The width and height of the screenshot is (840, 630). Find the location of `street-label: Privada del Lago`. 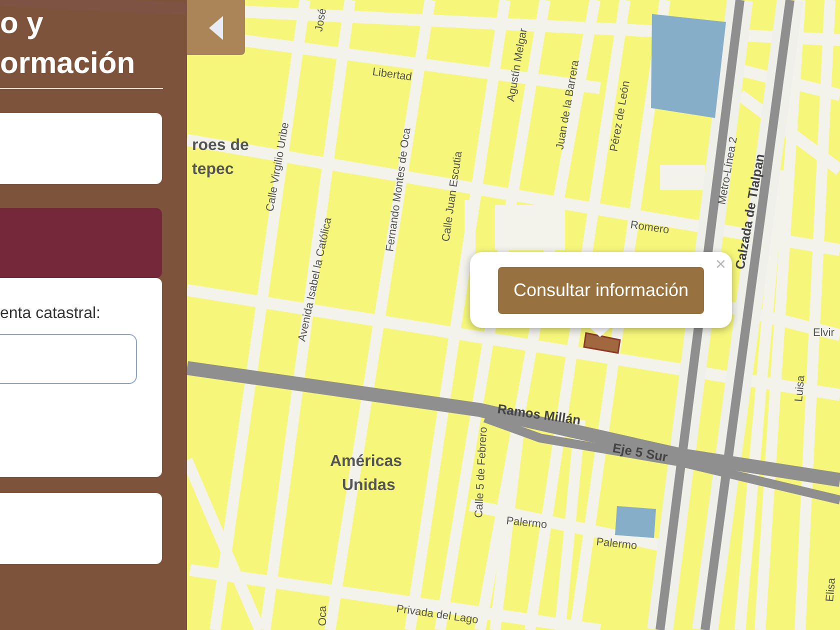

street-label: Privada del Lago is located at coordinates (437, 614).